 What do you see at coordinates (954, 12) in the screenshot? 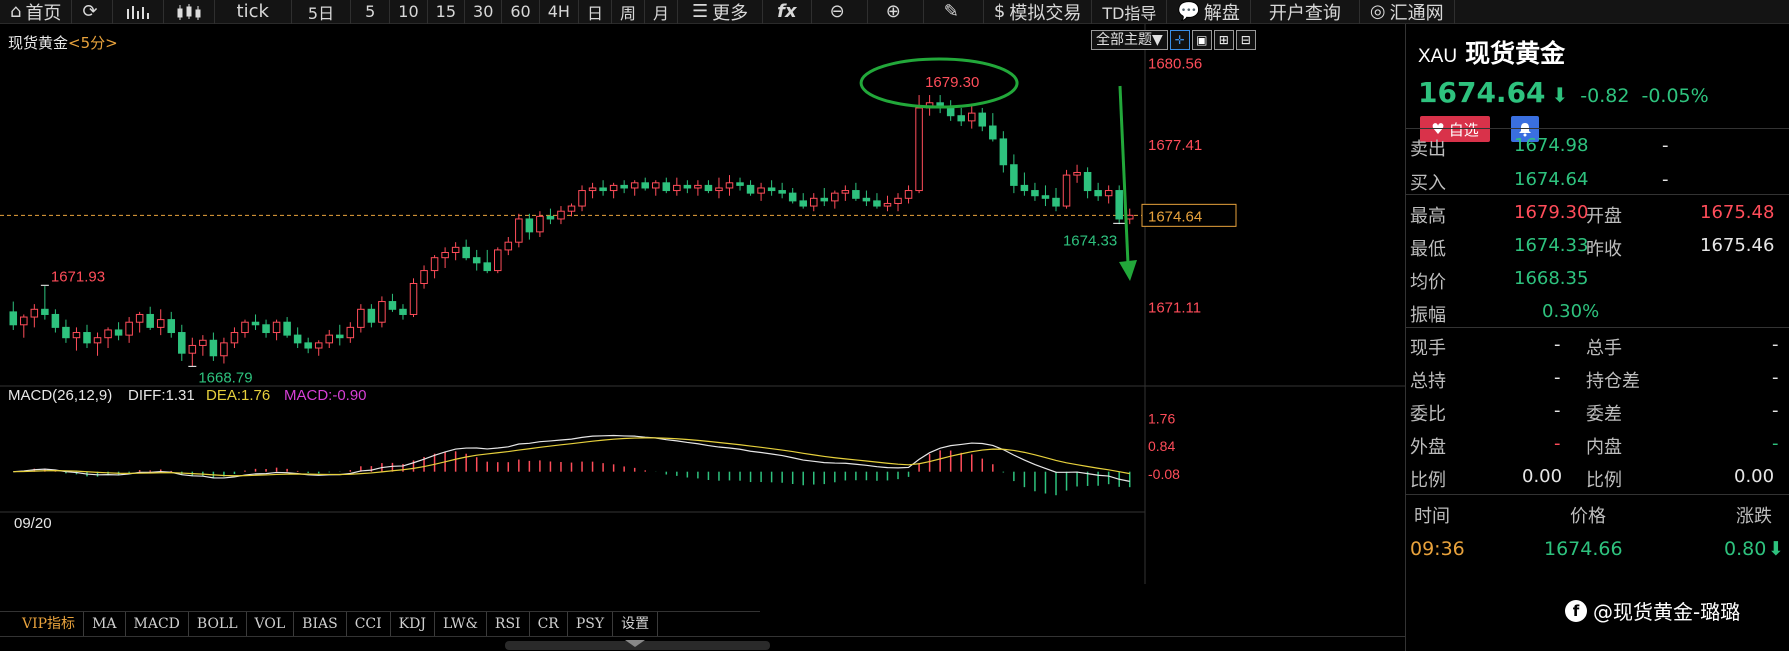
I see `draw-button: ✎` at bounding box center [954, 12].